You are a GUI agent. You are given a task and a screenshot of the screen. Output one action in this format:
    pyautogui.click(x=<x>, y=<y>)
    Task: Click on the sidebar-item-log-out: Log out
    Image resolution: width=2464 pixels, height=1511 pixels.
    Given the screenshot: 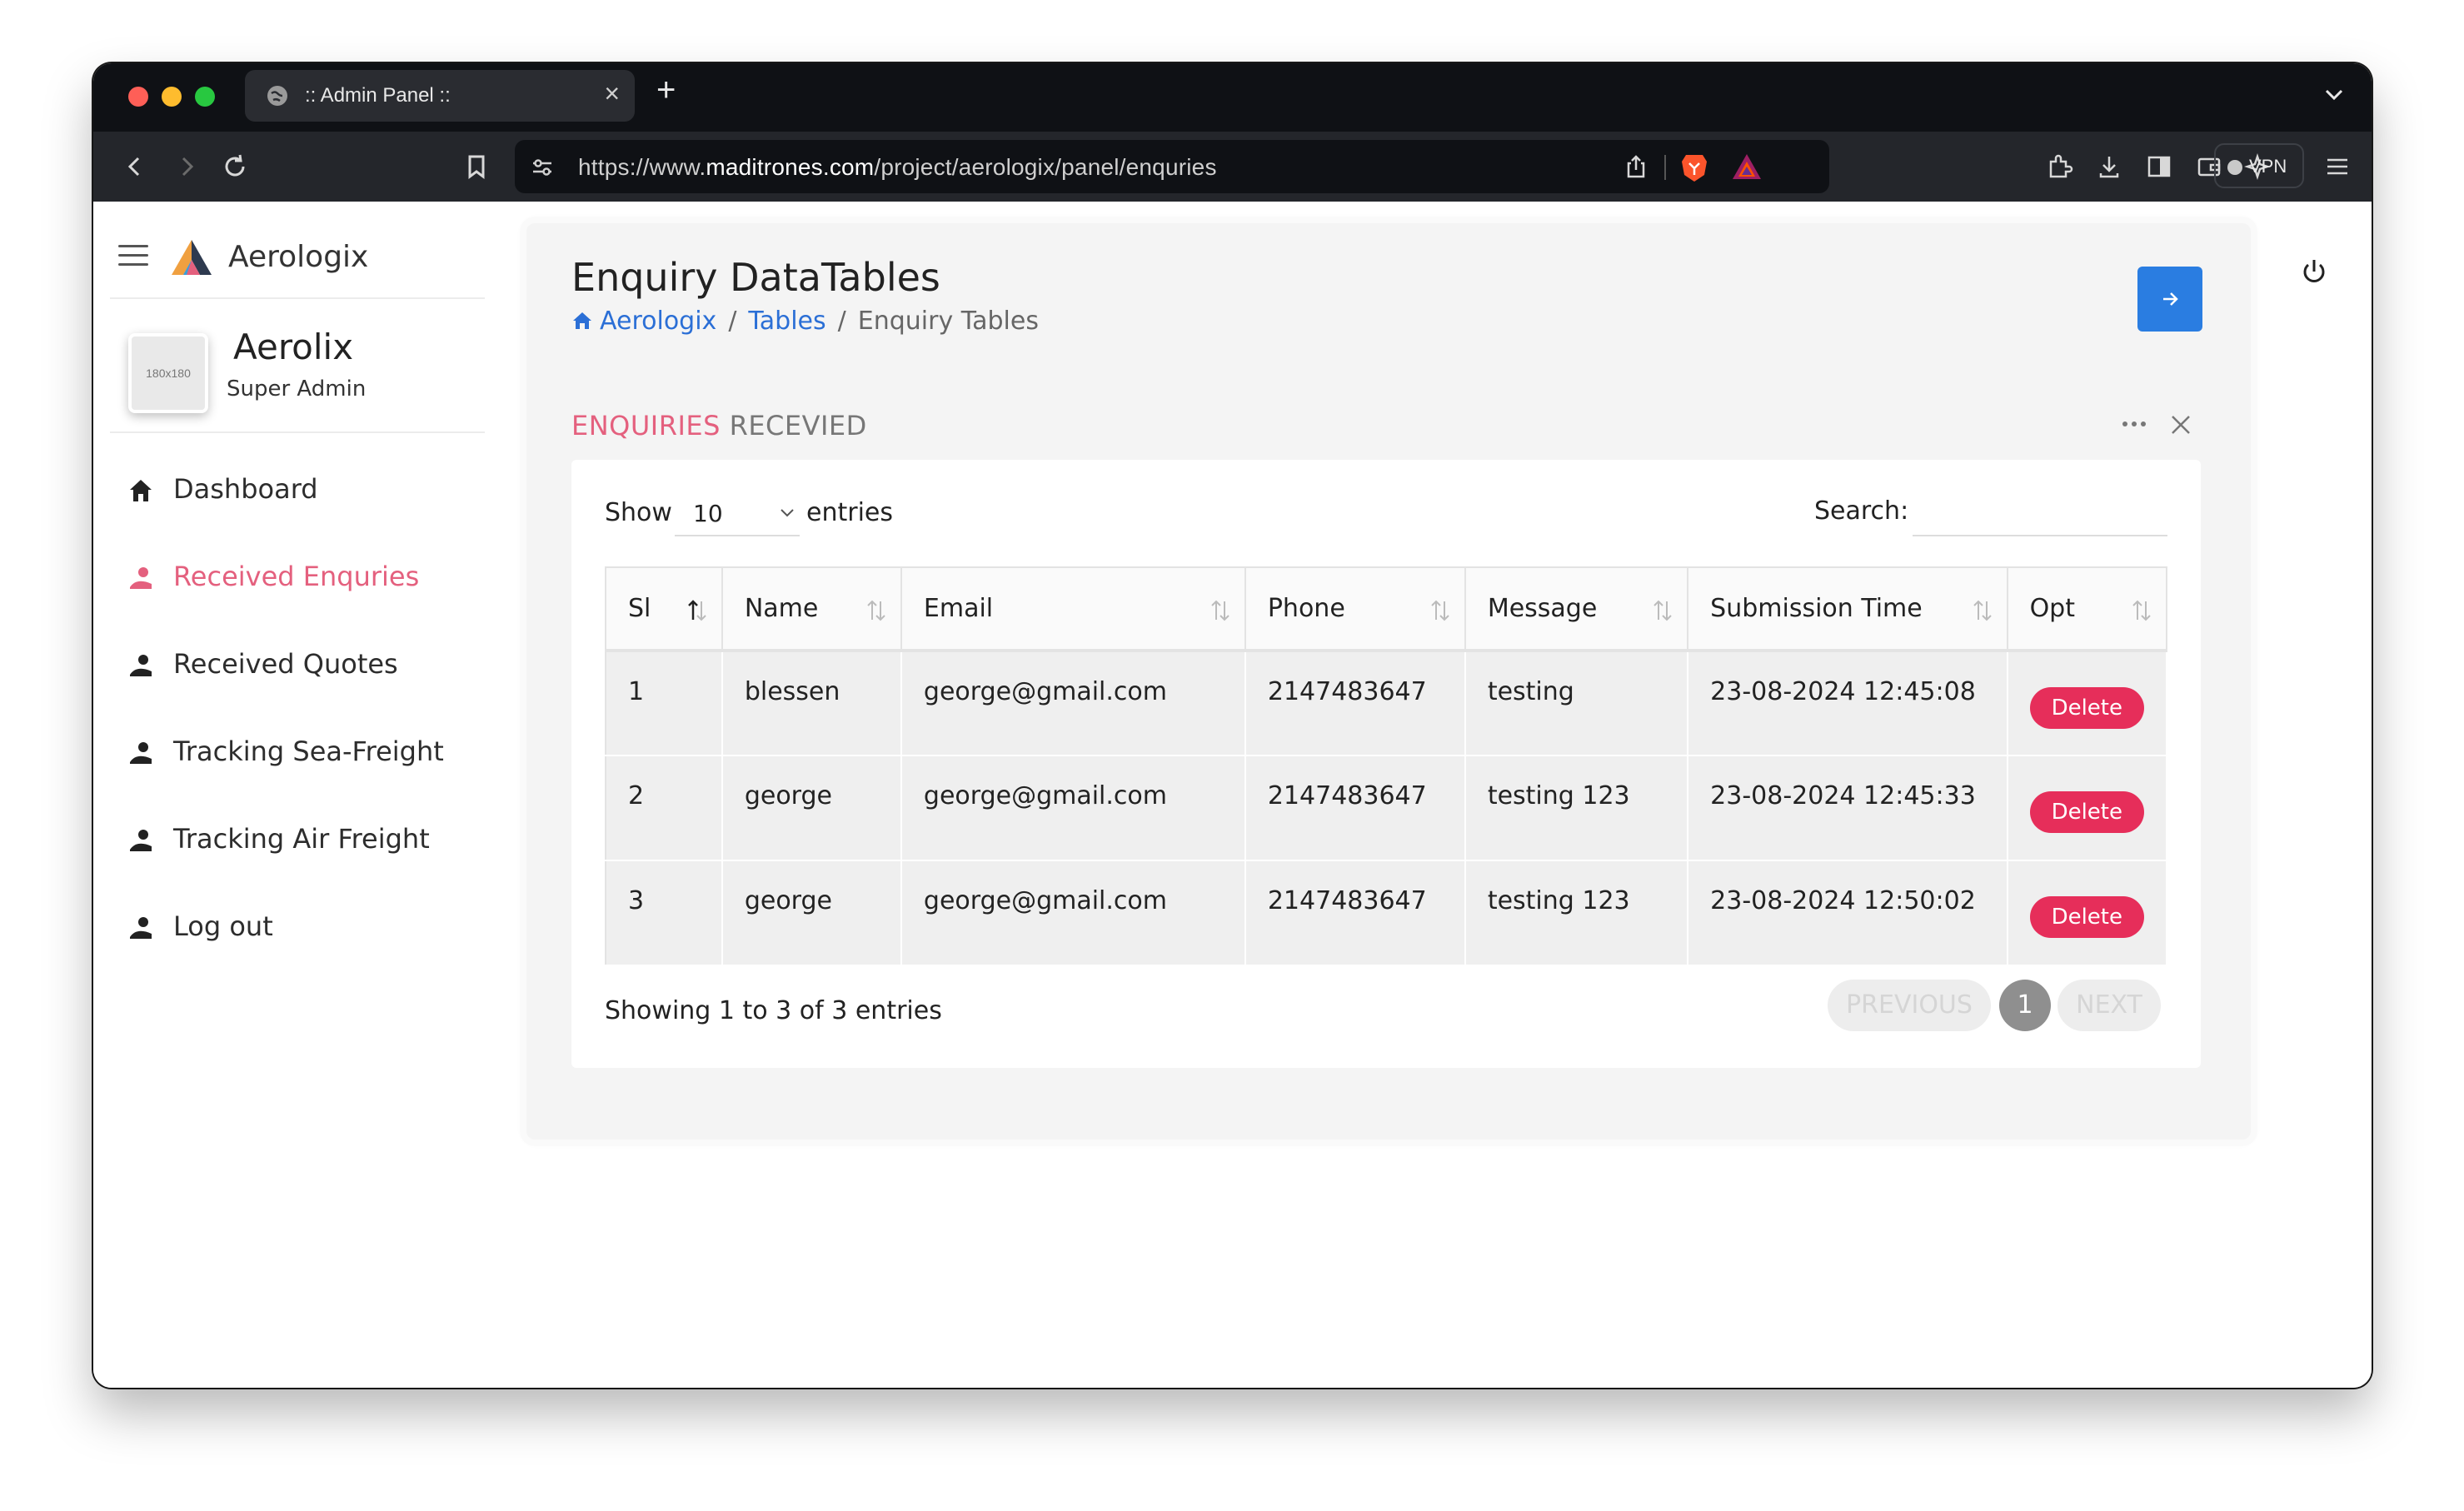 What is the action you would take?
    pyautogui.click(x=297, y=955)
    